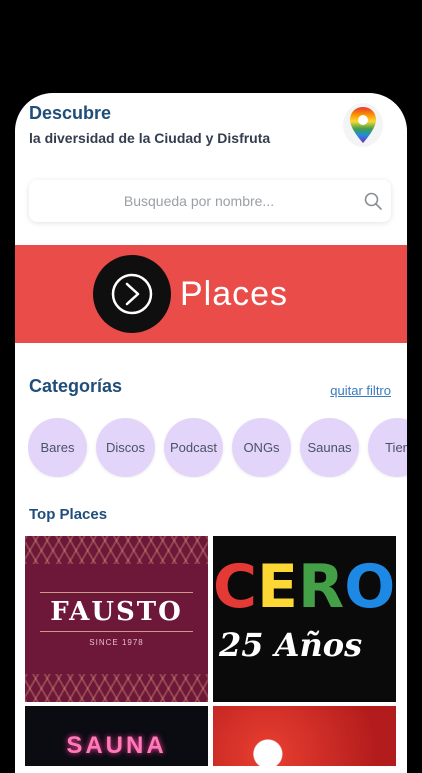  Describe the element at coordinates (291, 645) in the screenshot. I see `place-subtitle: 25 Años` at that location.